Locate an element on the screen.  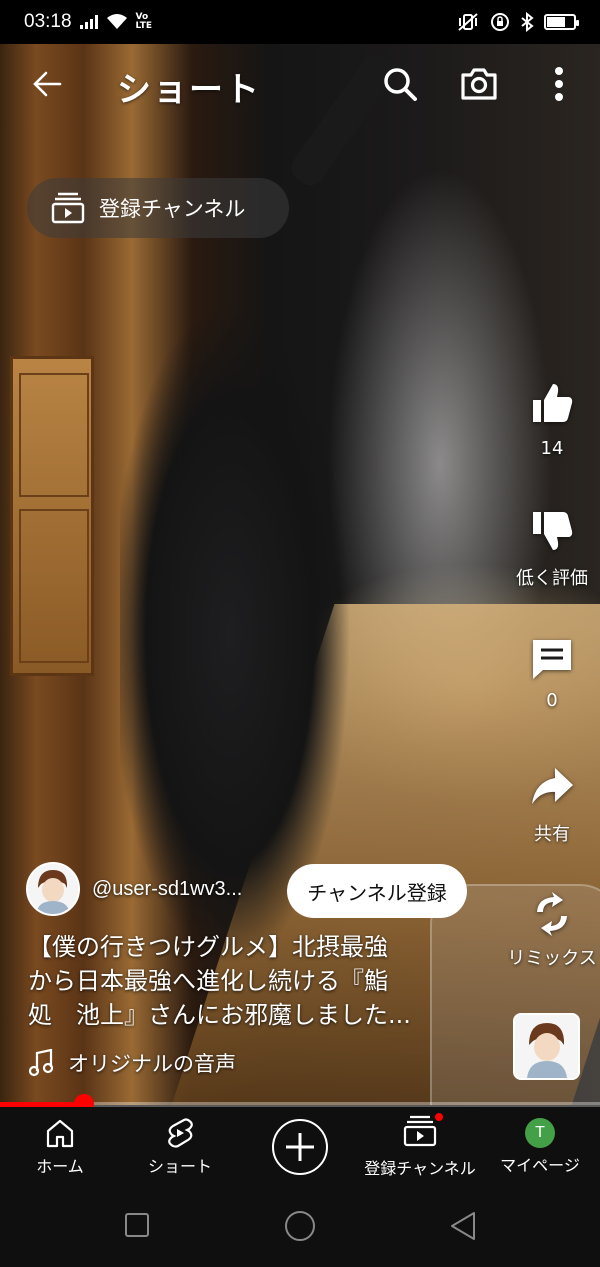
comment-icon is located at coordinates (552, 659).